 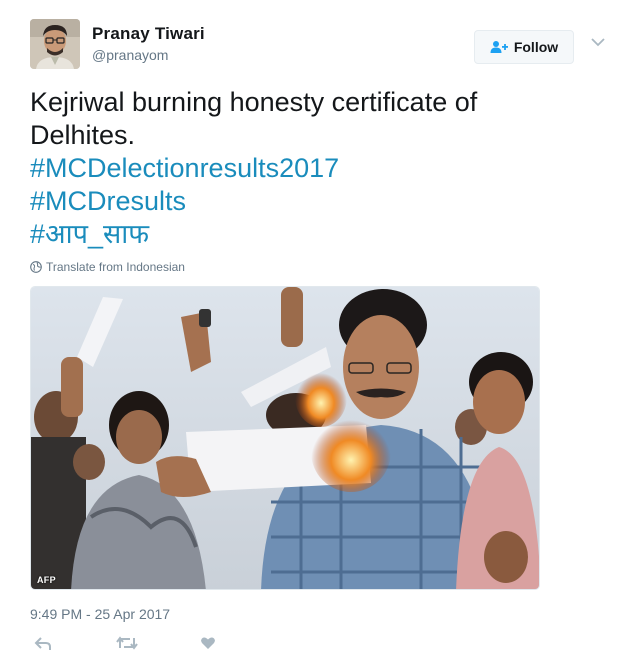 I want to click on hashtag-link: #MCDresults, so click(x=310, y=201).